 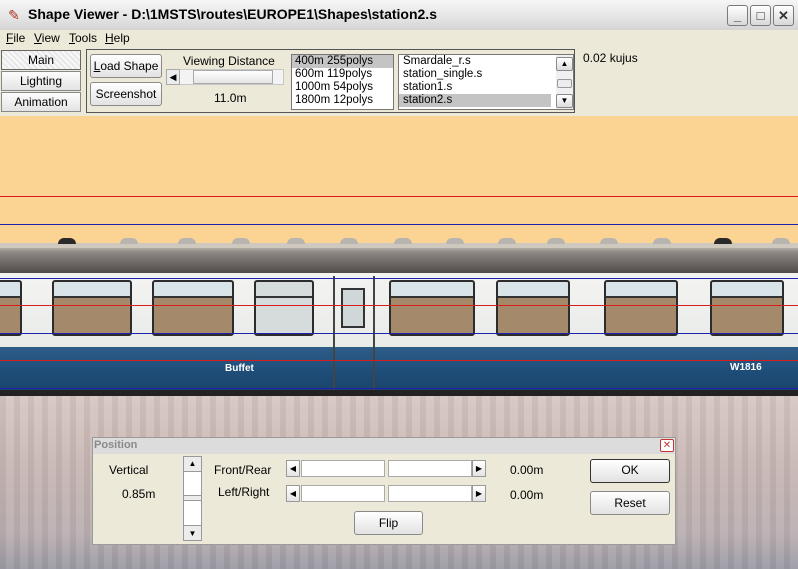 What do you see at coordinates (244, 492) in the screenshot?
I see `left-right-label: Left/Right` at bounding box center [244, 492].